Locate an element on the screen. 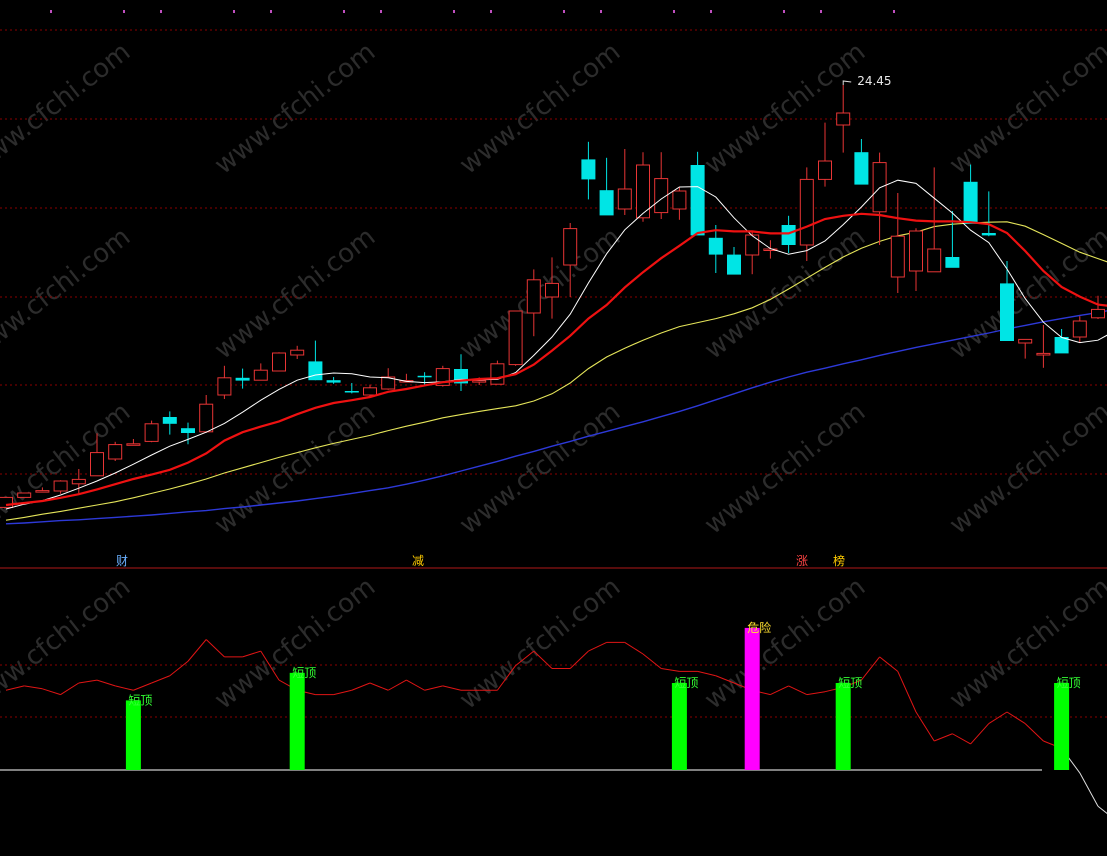  marker-label: 涨 is located at coordinates (802, 560).